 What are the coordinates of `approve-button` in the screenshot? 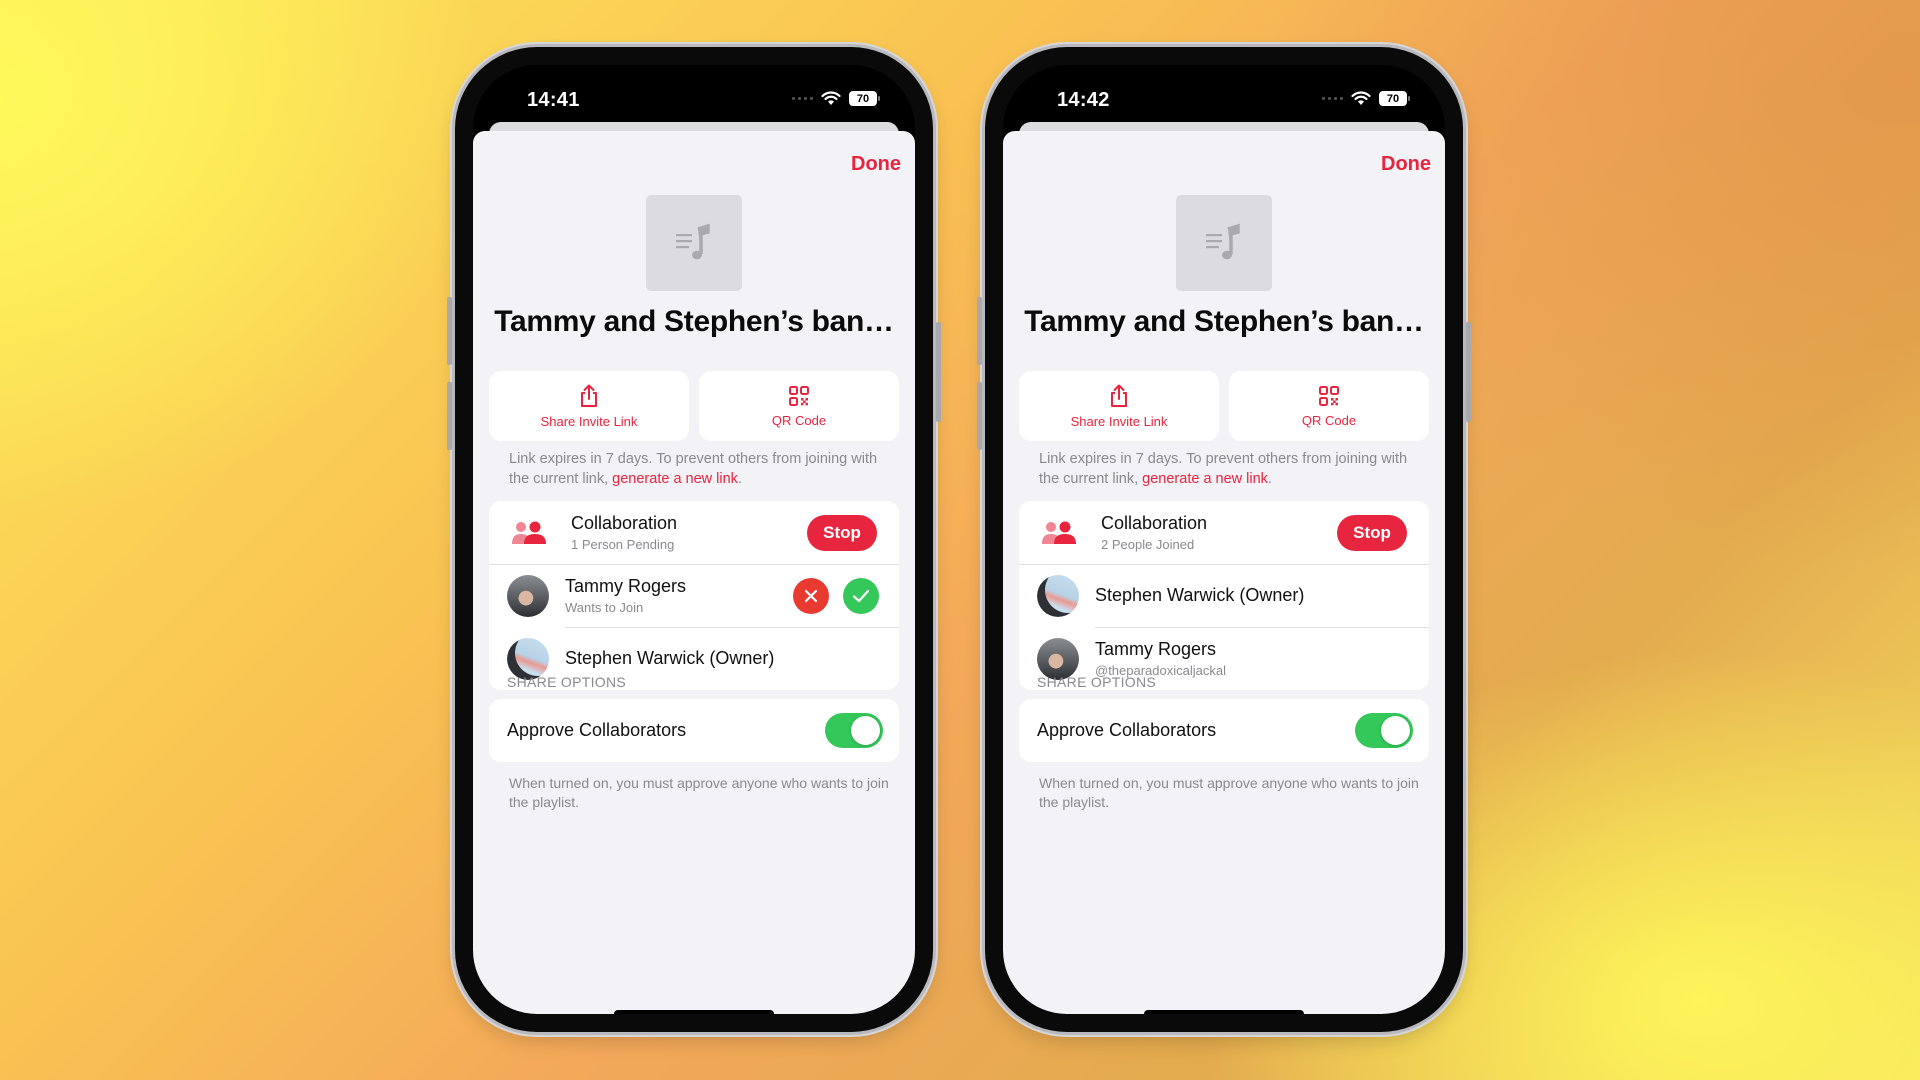 It's located at (861, 596).